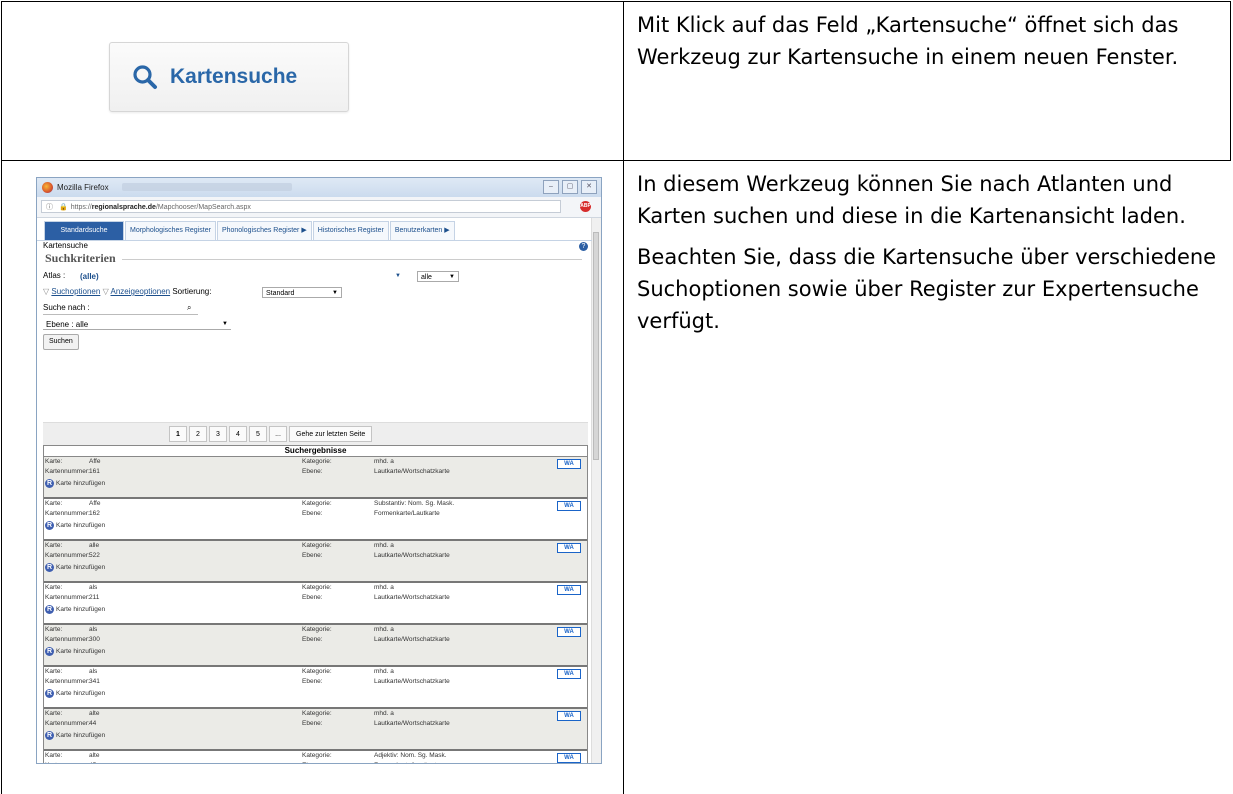  Describe the element at coordinates (589, 187) in the screenshot. I see `close-icon: ✕` at that location.